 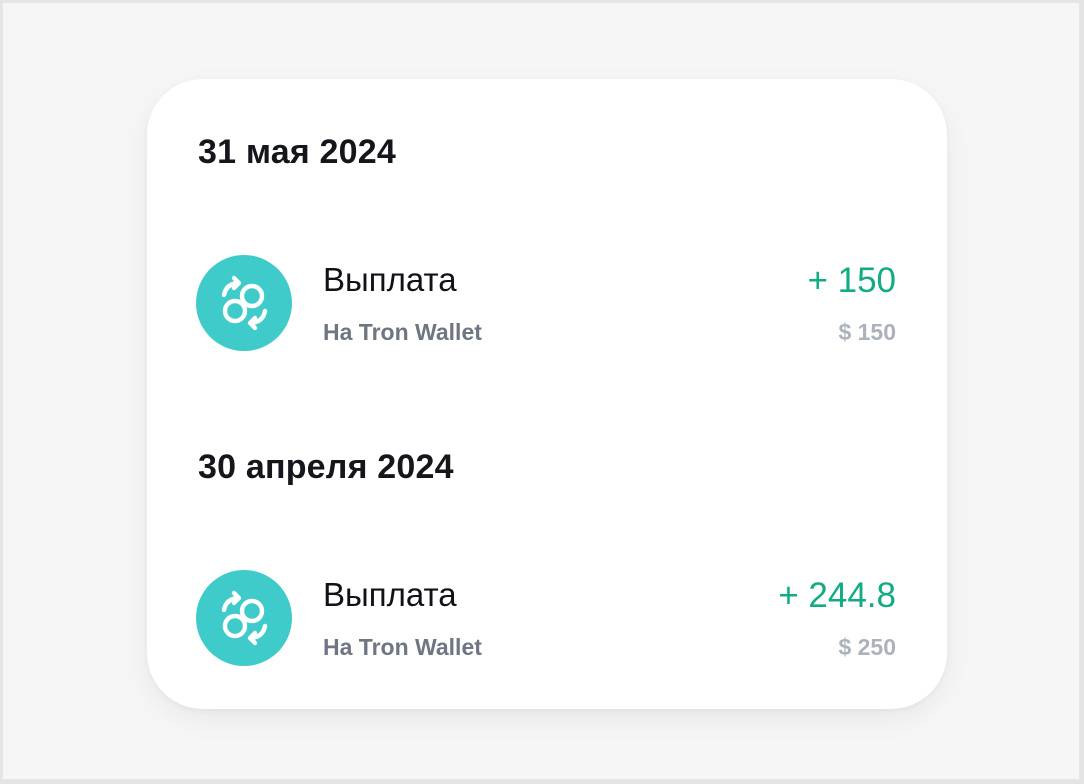 What do you see at coordinates (546, 303) in the screenshot?
I see `transaction-row: Выплата На Tron Wallet + 150 $ 150` at bounding box center [546, 303].